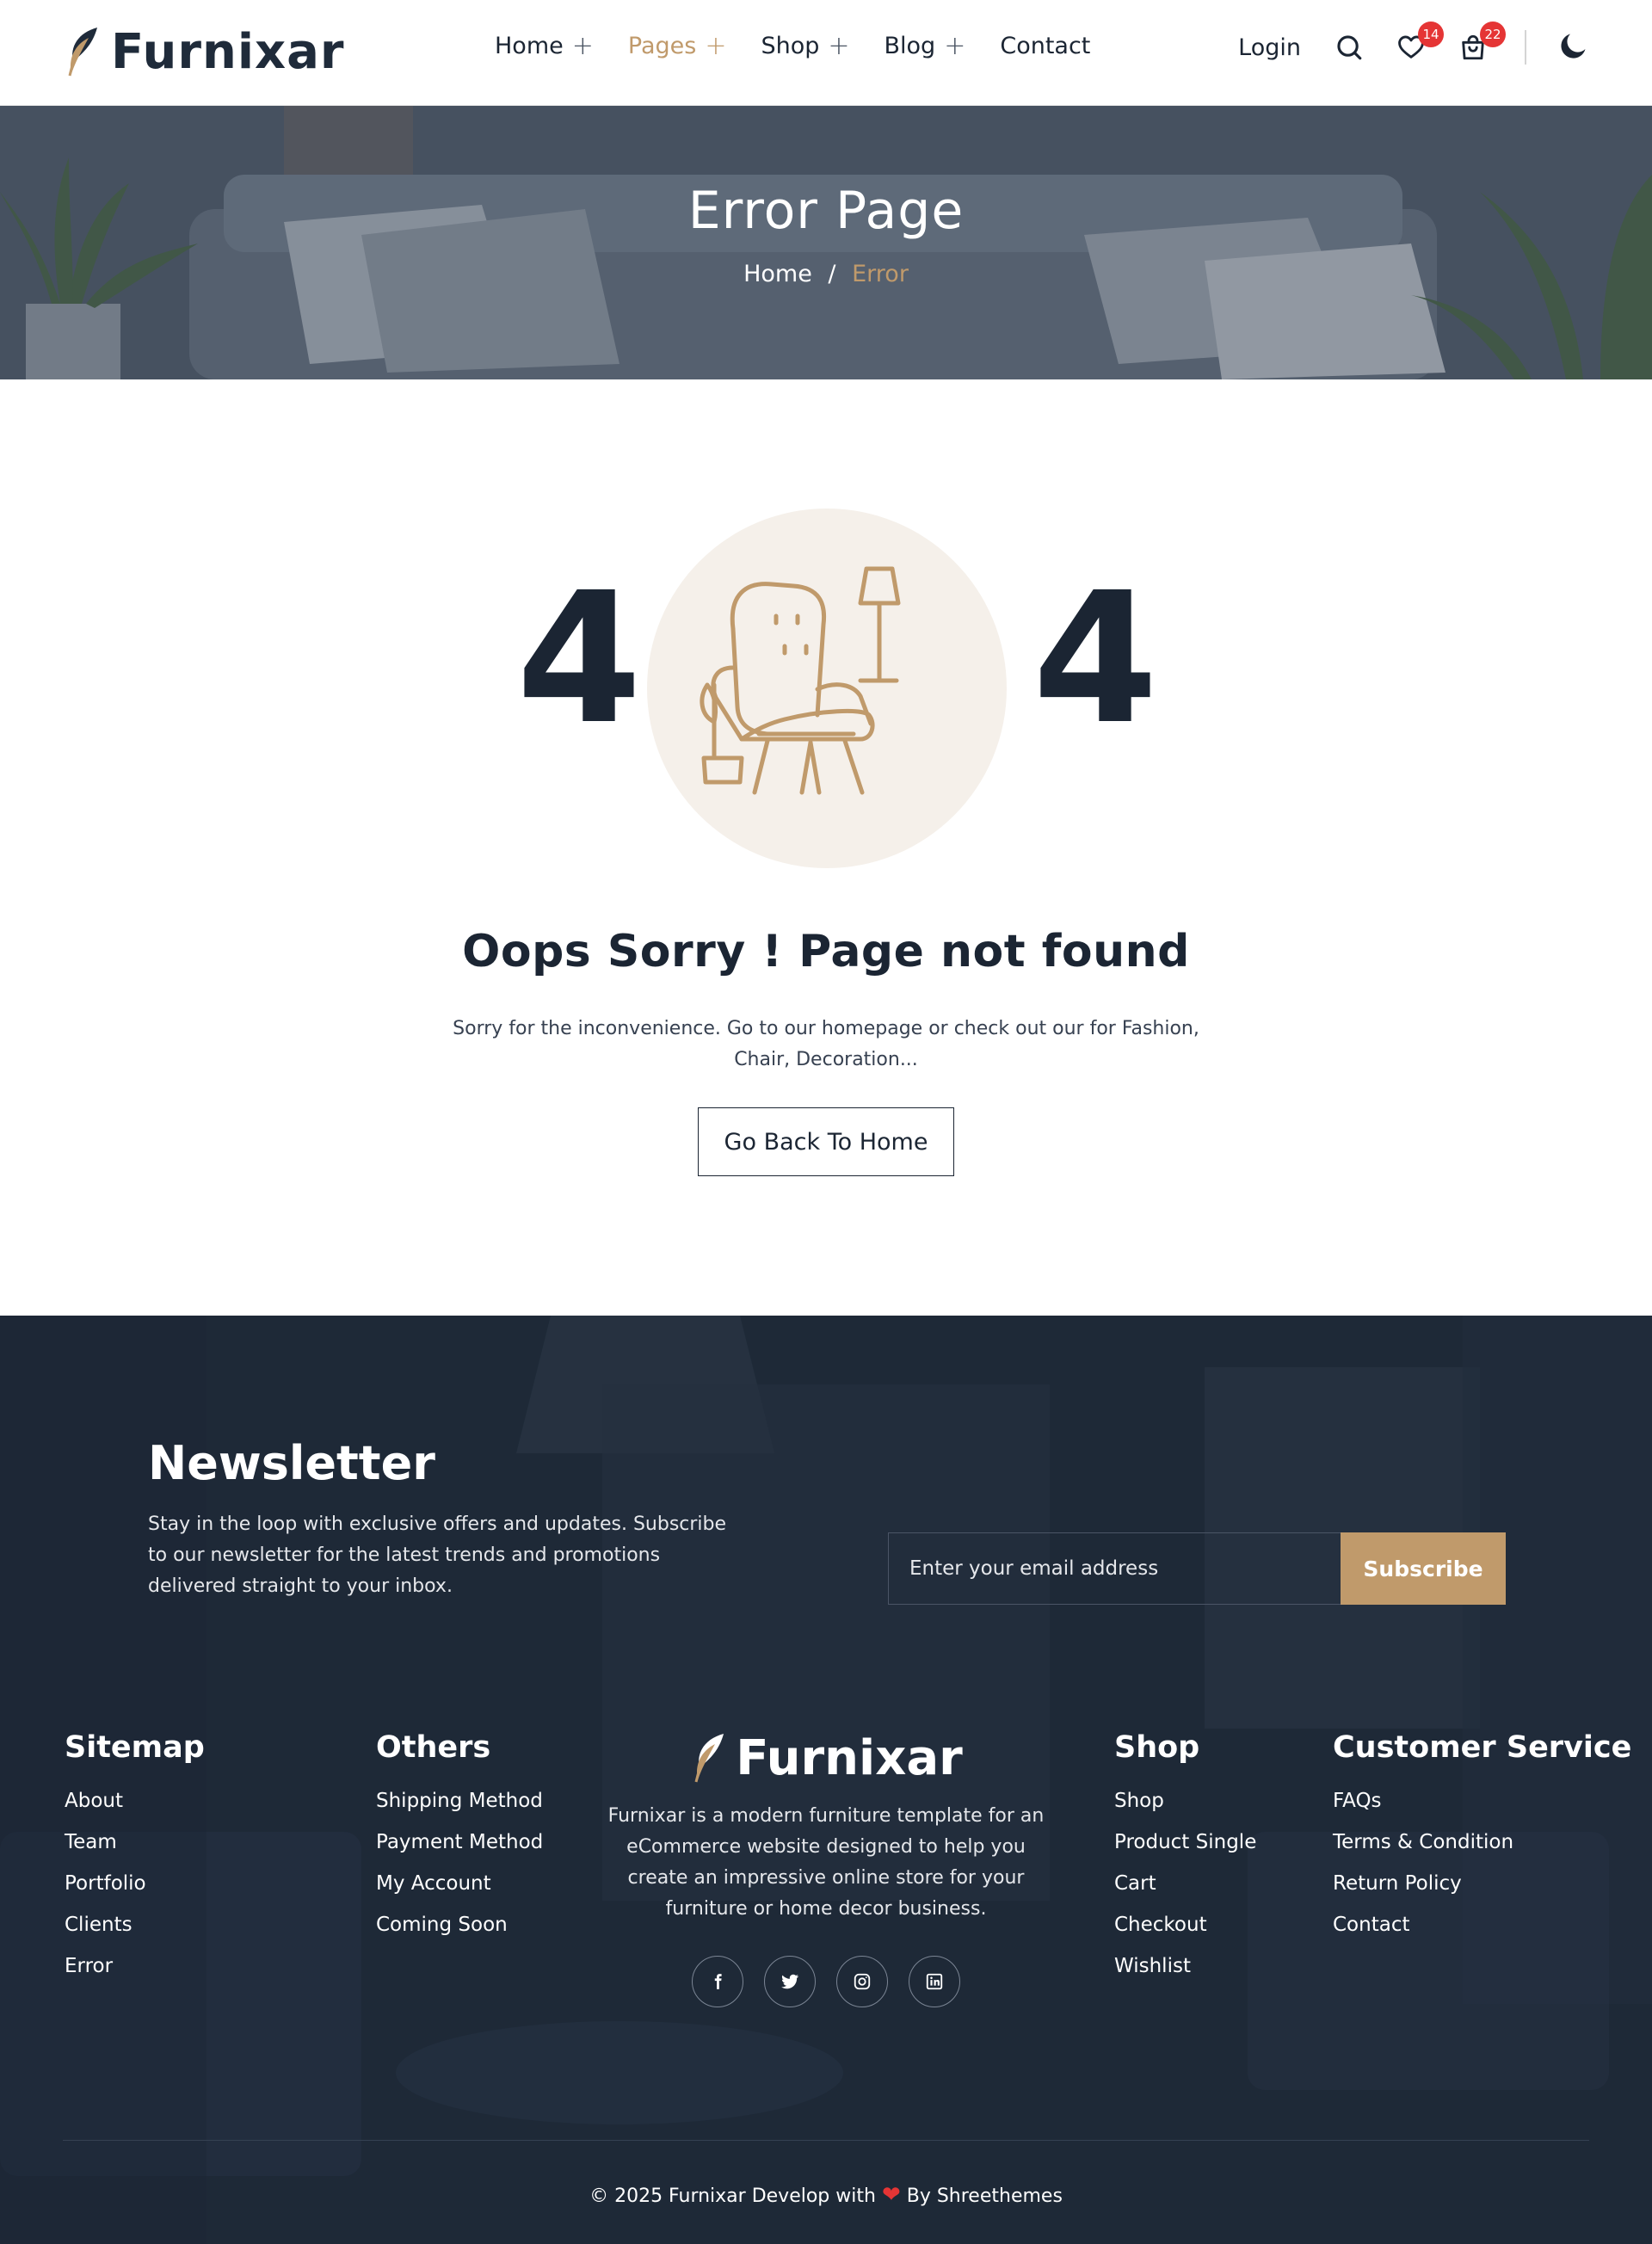 This screenshot has height=2244, width=1652. I want to click on footer-column-title: Customer Service, so click(1482, 1747).